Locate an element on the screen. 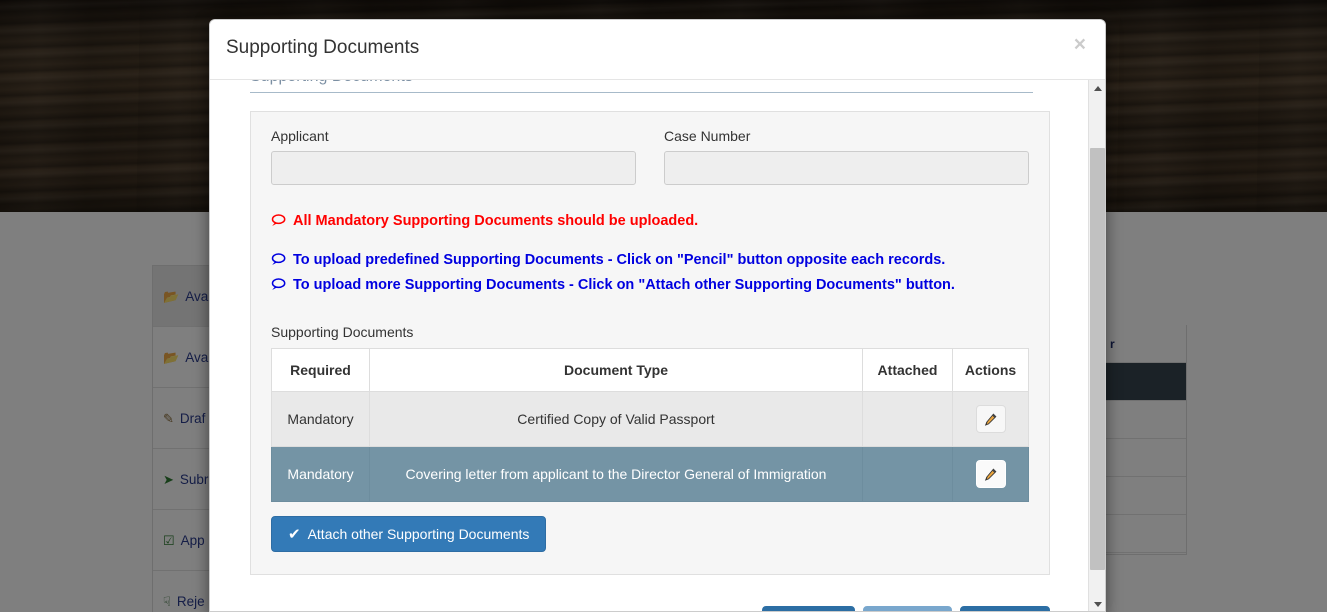 This screenshot has height=612, width=1327. case-number-input is located at coordinates (846, 168).